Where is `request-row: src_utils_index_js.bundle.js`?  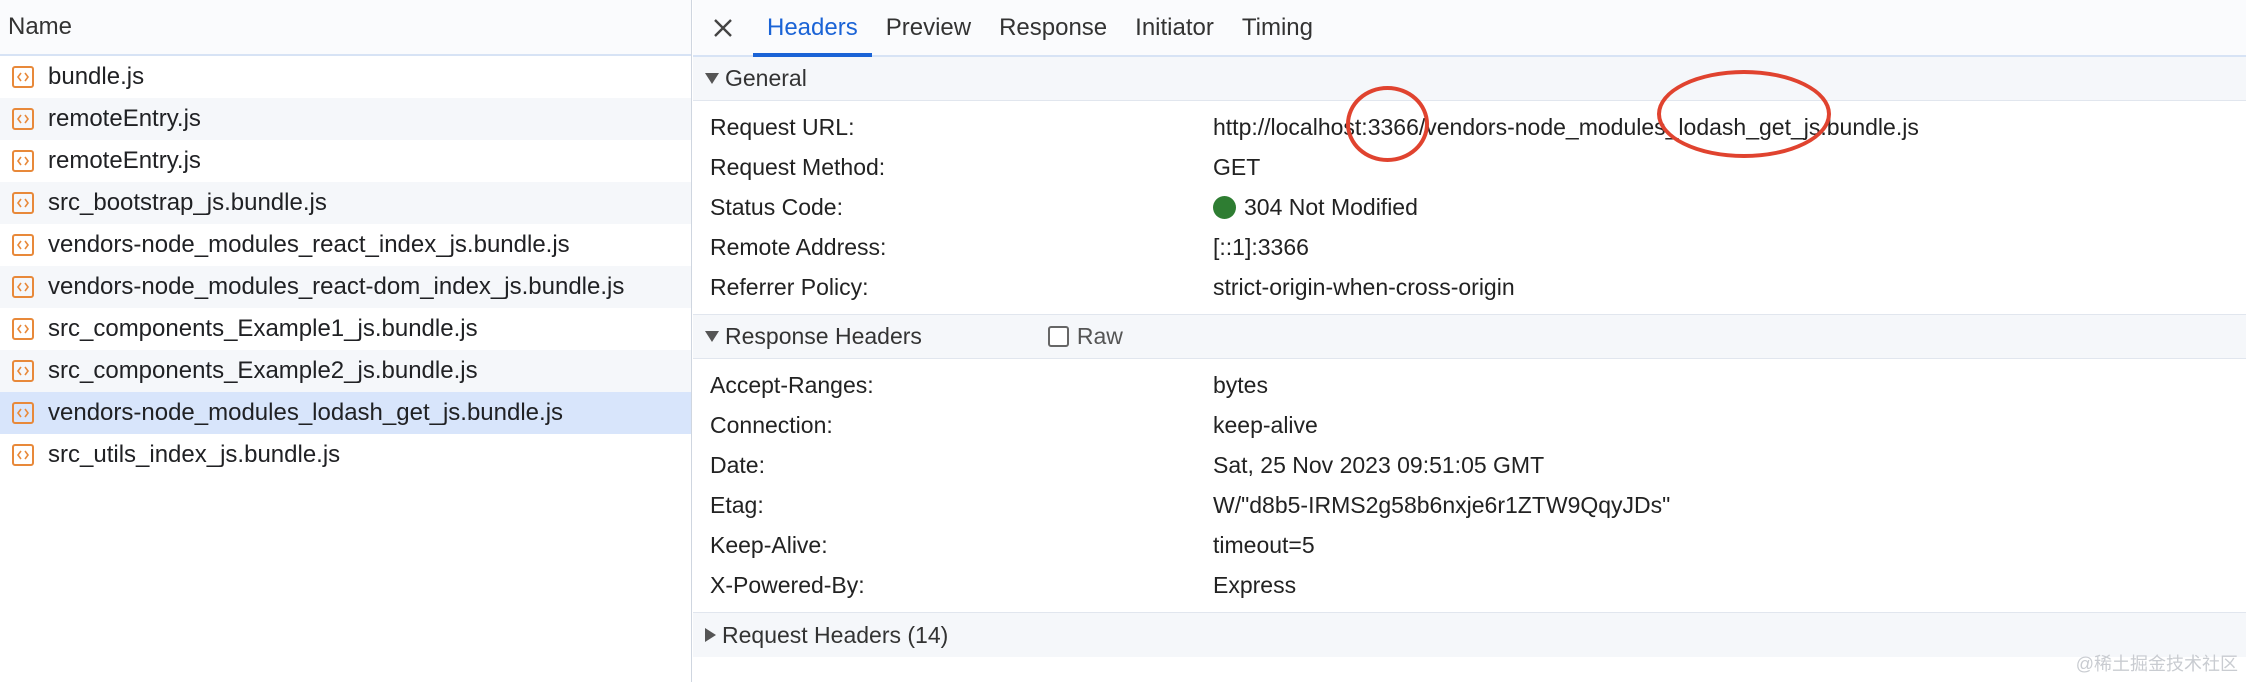 request-row: src_utils_index_js.bundle.js is located at coordinates (345, 455).